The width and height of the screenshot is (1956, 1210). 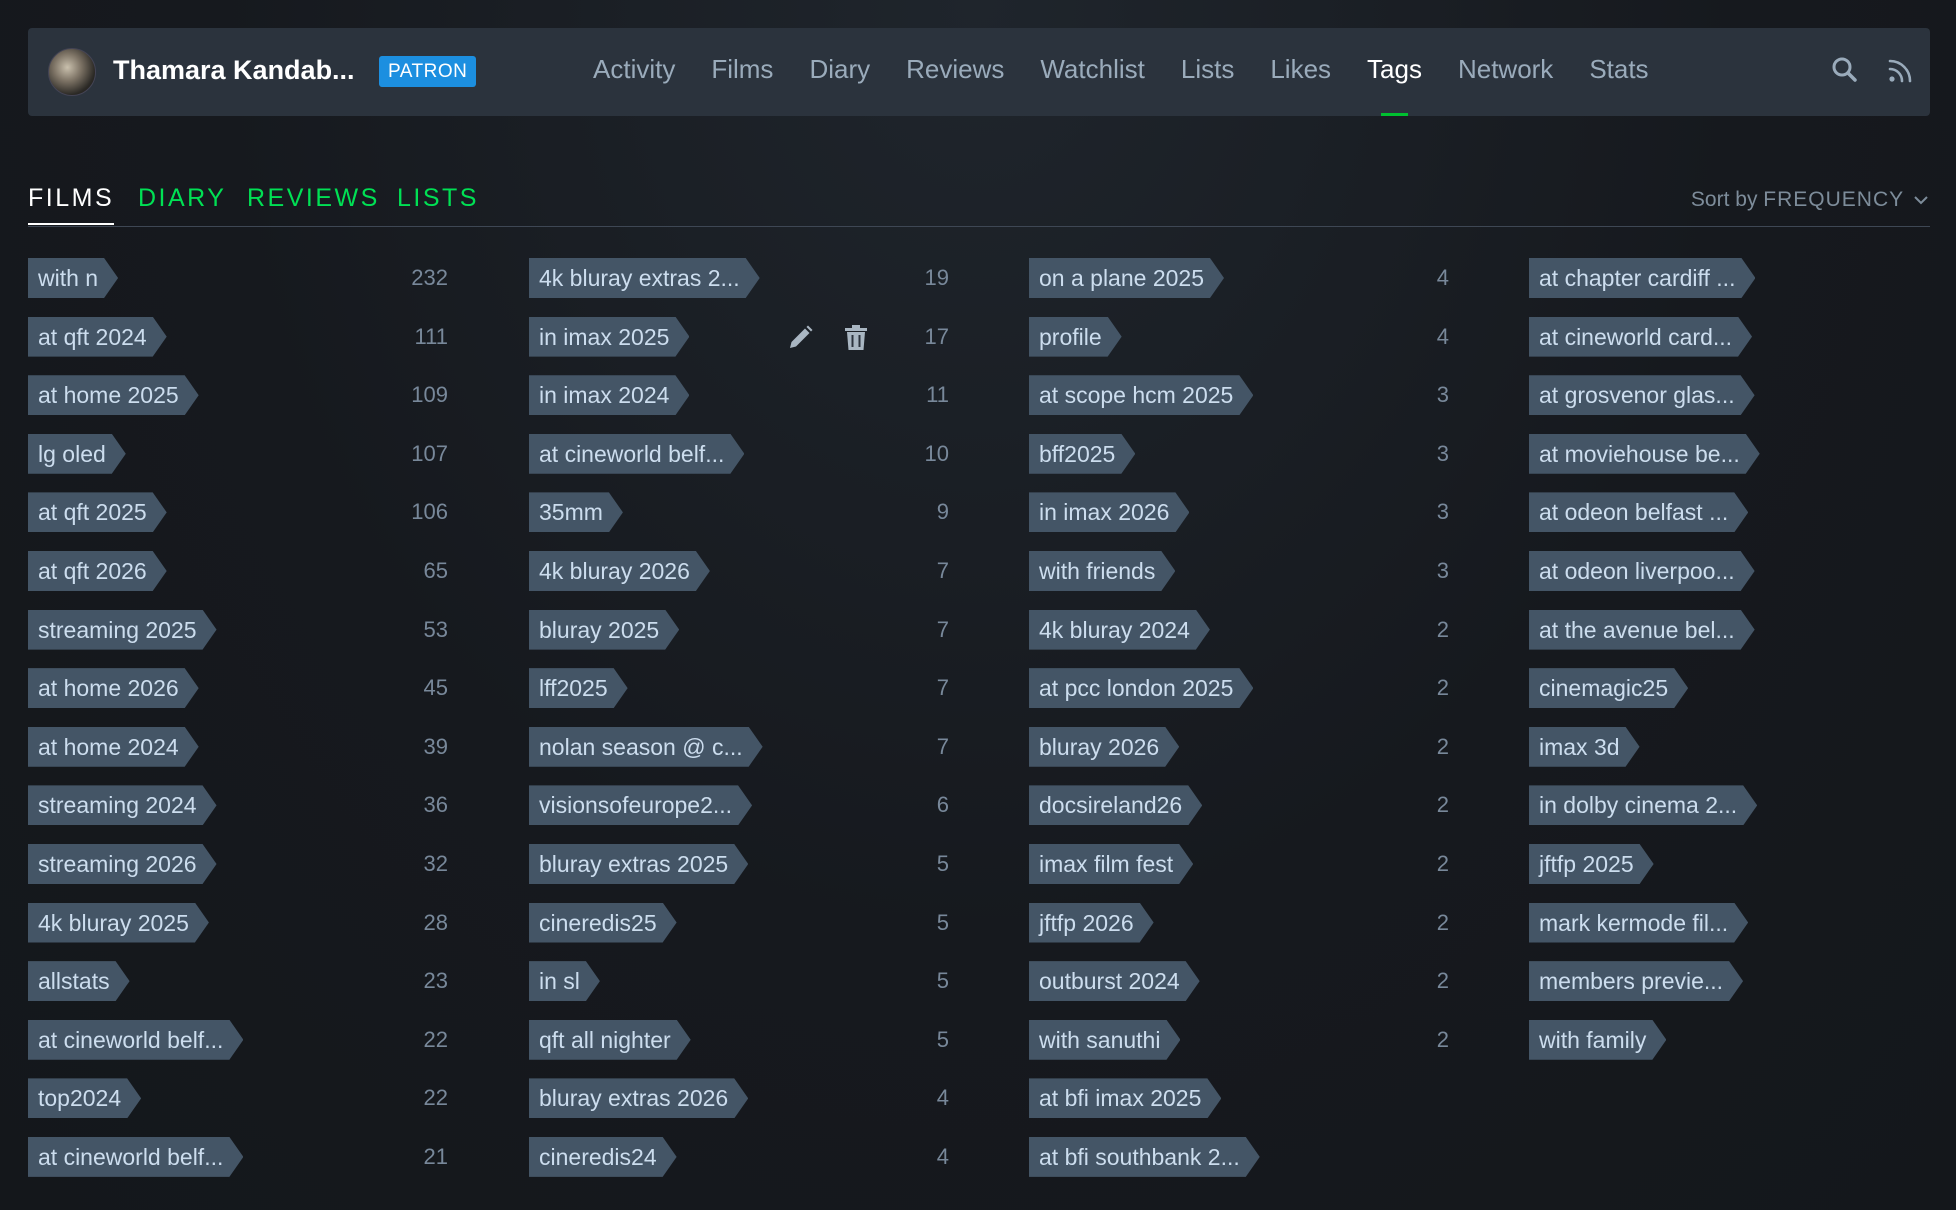 What do you see at coordinates (1102, 571) in the screenshot?
I see `tag-link: with friends` at bounding box center [1102, 571].